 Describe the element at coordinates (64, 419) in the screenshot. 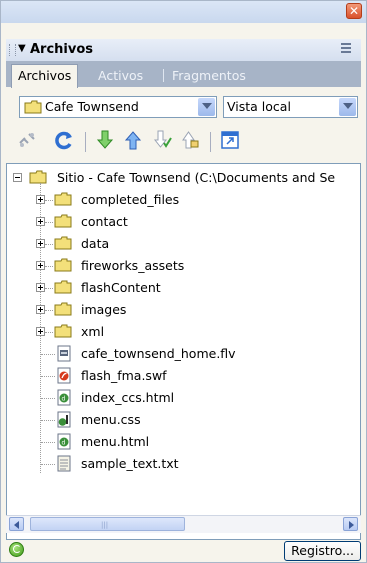

I see `css-file-icon` at that location.